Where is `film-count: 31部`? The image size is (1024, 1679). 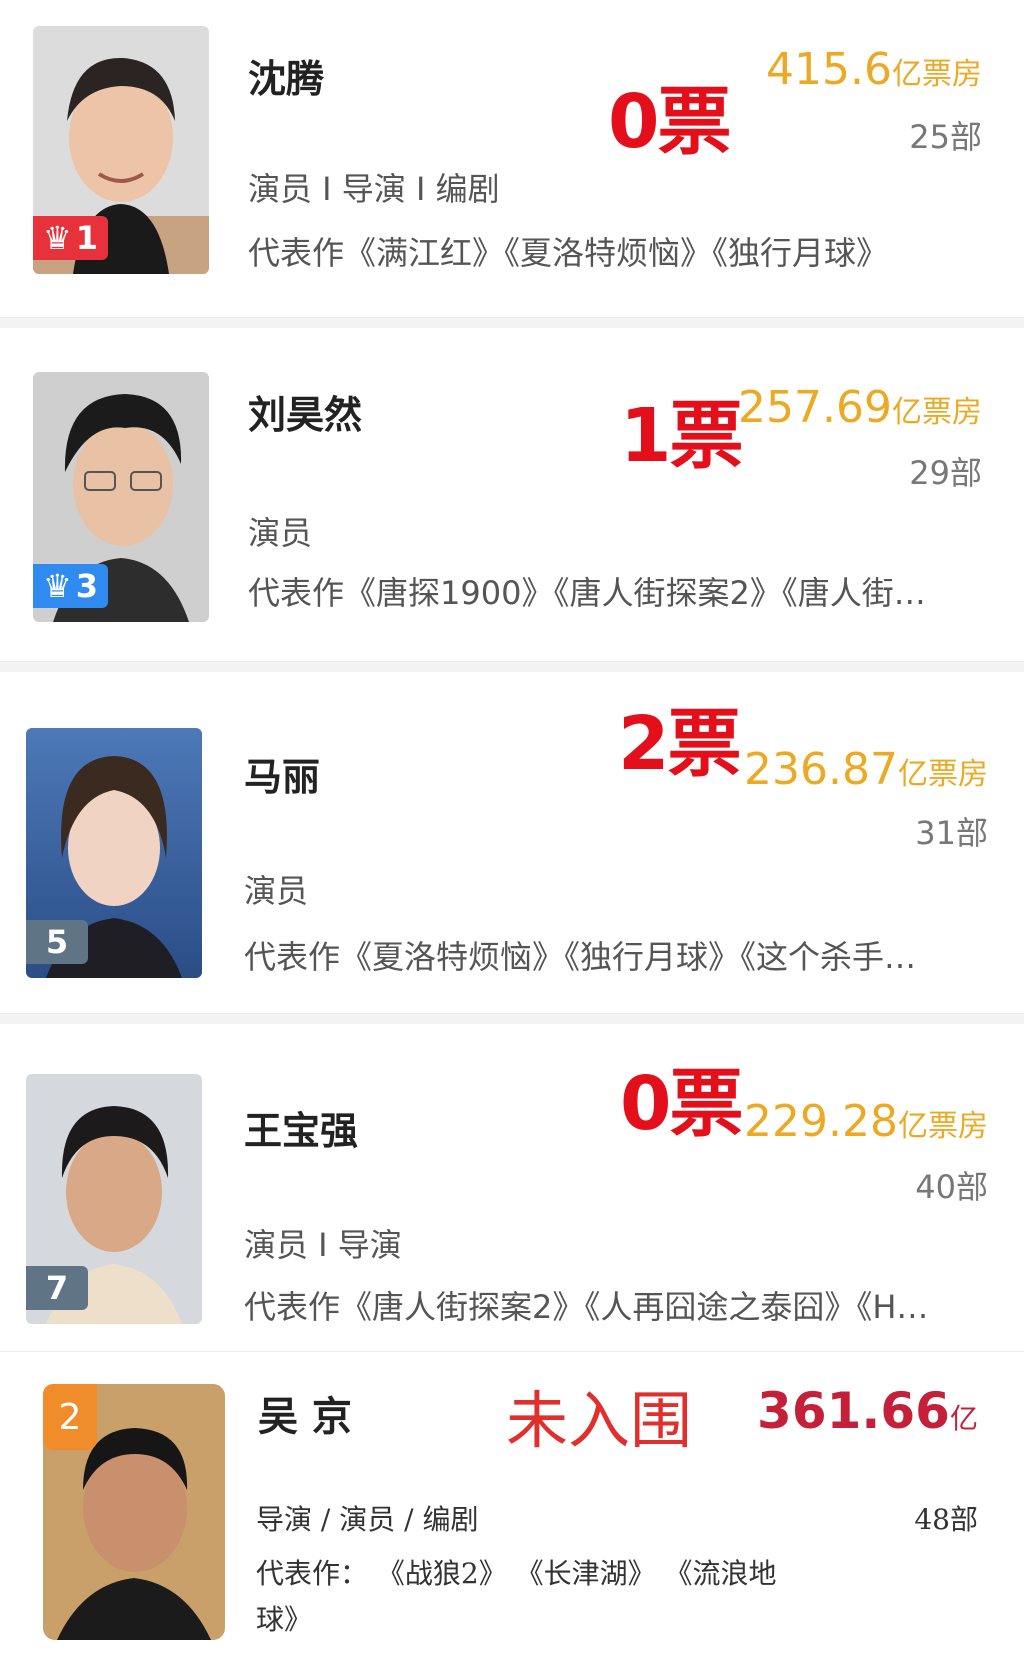
film-count: 31部 is located at coordinates (951, 833).